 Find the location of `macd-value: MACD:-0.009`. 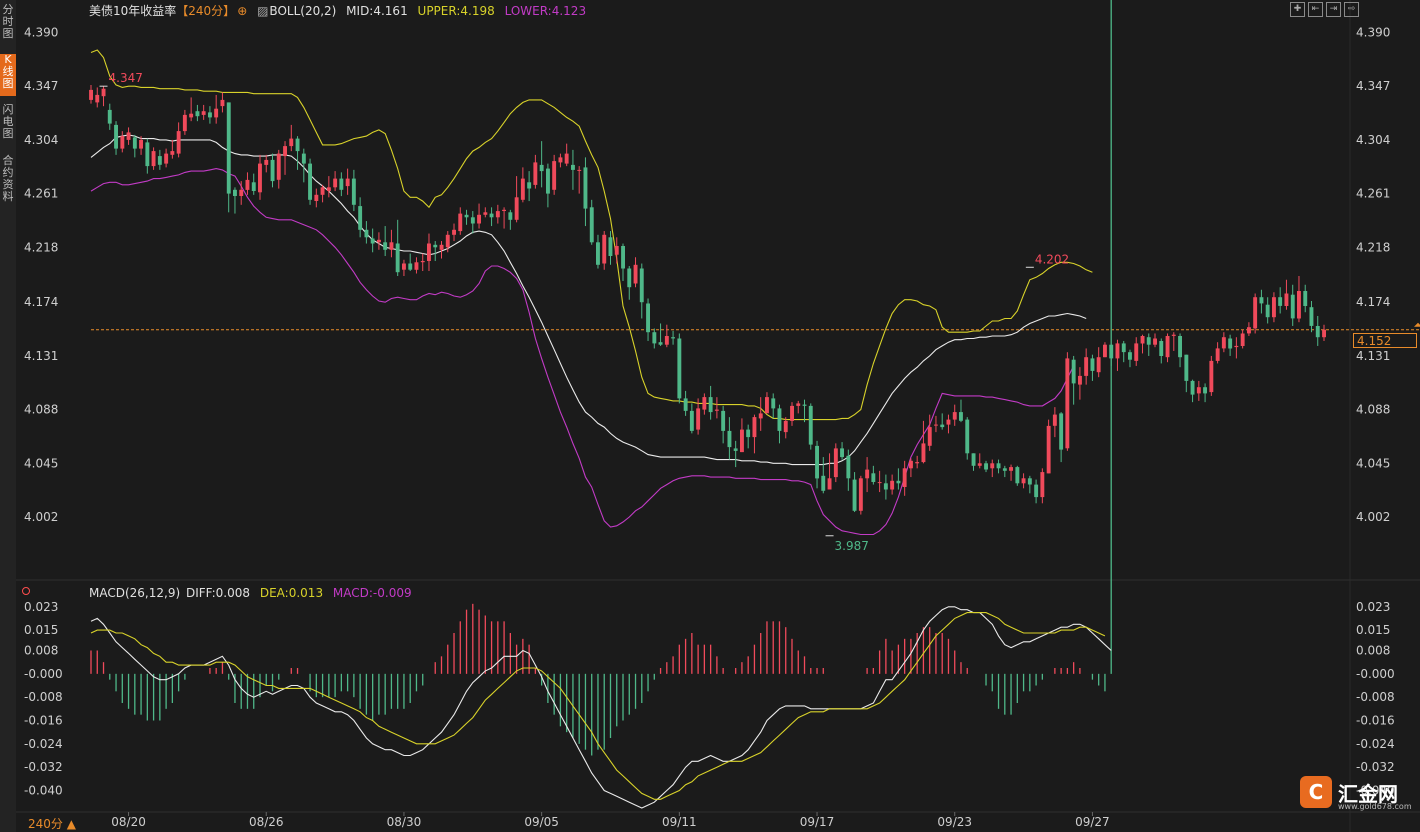

macd-value: MACD:-0.009 is located at coordinates (372, 593).